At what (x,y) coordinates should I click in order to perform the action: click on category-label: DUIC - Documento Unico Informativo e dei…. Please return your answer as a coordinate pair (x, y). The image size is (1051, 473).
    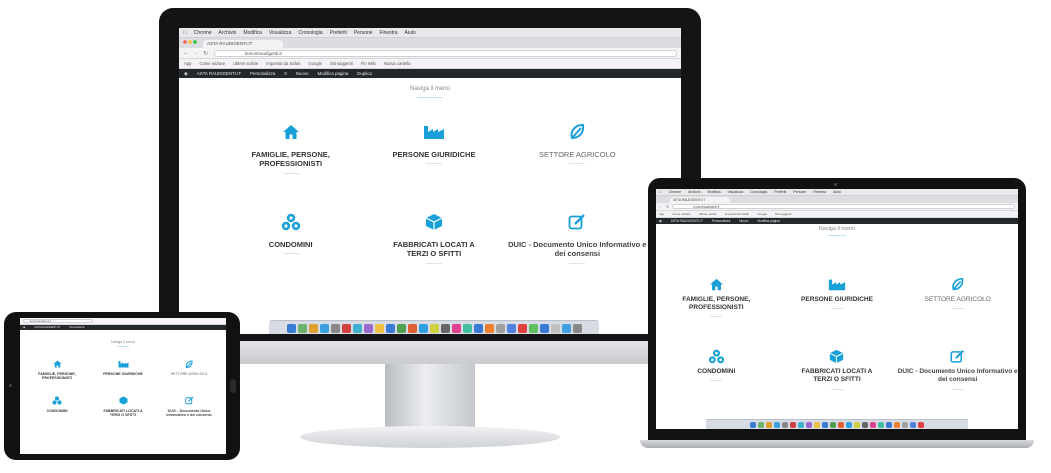
    Looking at the image, I should click on (957, 376).